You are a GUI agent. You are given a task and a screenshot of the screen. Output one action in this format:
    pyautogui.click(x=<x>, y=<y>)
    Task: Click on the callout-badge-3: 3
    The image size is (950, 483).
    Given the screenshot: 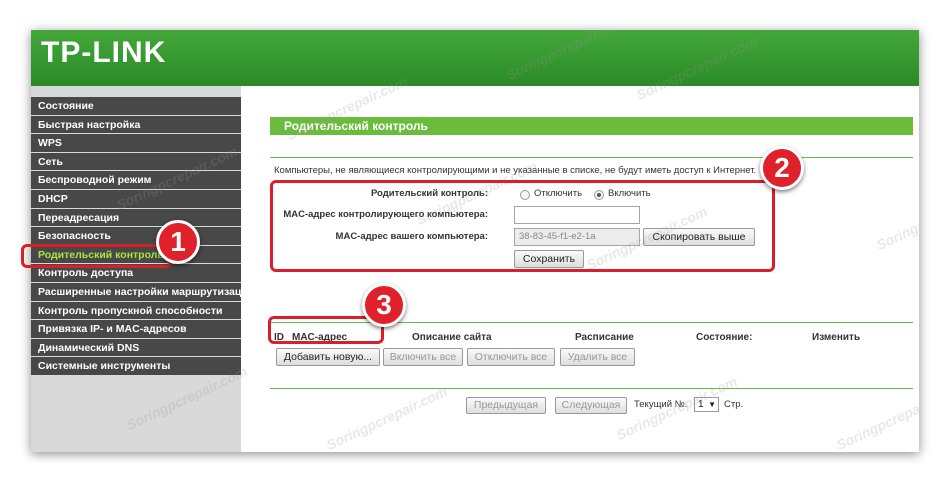 What is the action you would take?
    pyautogui.click(x=384, y=305)
    